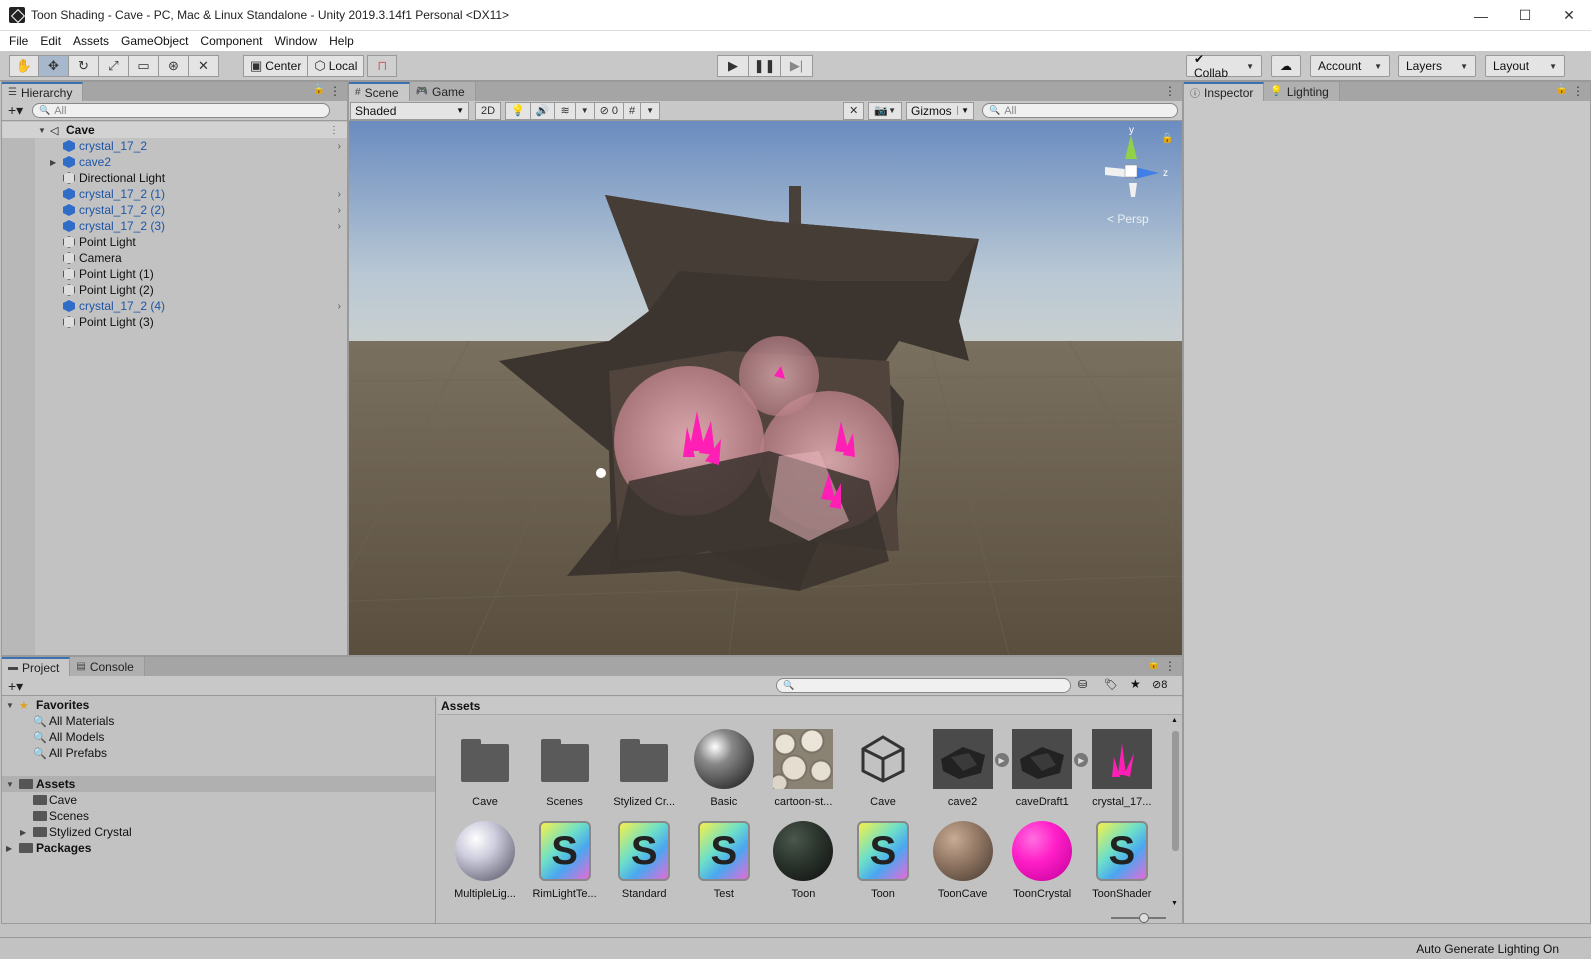  What do you see at coordinates (174, 274) in the screenshot?
I see `hierarchy-item: Point Light (1)` at bounding box center [174, 274].